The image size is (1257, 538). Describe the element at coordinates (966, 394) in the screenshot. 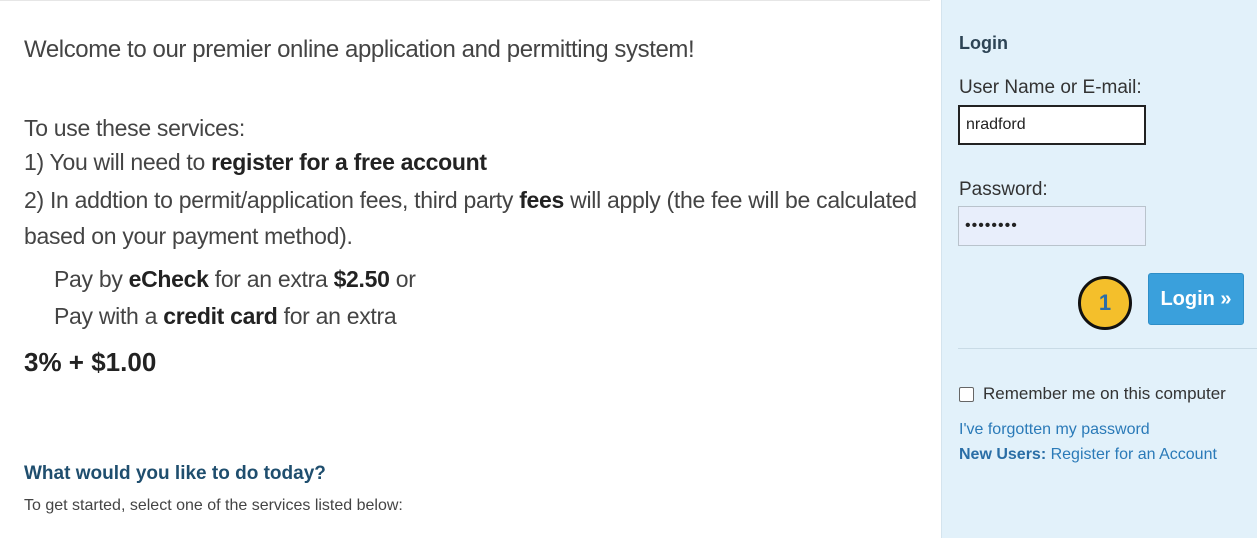

I see `remember-me-checkbox` at that location.